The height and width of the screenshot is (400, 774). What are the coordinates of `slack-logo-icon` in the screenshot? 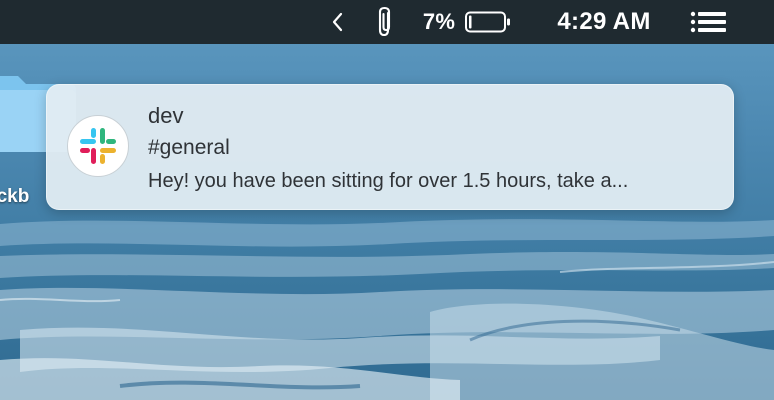 It's located at (98, 146).